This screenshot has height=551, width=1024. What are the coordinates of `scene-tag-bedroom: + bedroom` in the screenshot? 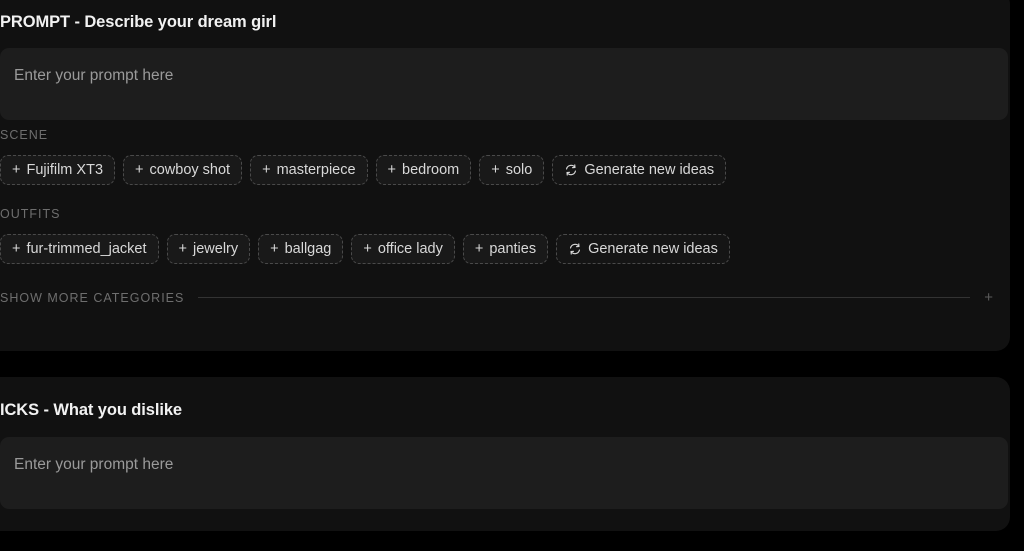 It's located at (423, 170).